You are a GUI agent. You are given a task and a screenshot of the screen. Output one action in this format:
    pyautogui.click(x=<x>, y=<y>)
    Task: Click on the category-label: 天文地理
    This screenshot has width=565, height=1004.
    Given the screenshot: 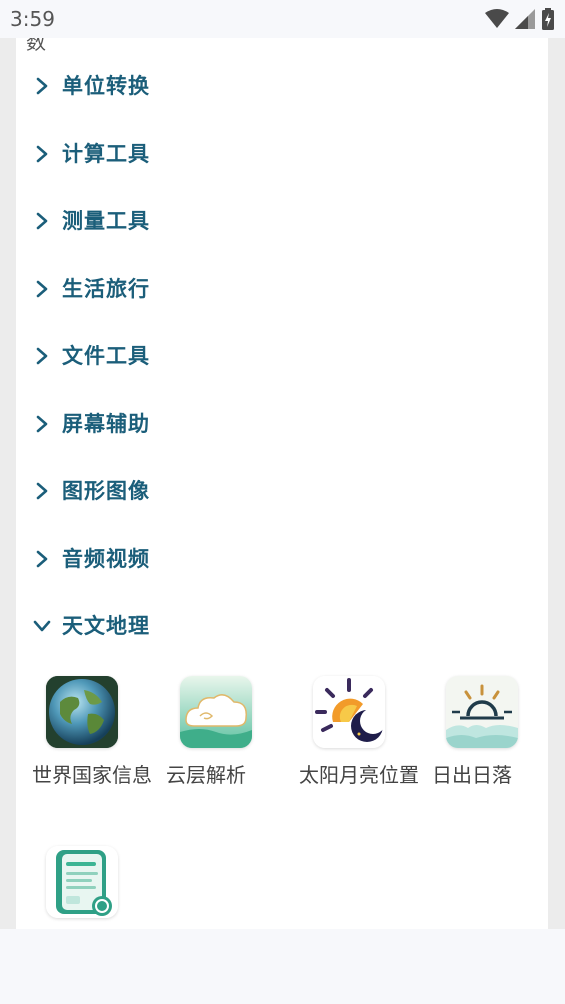 What is the action you would take?
    pyautogui.click(x=106, y=626)
    